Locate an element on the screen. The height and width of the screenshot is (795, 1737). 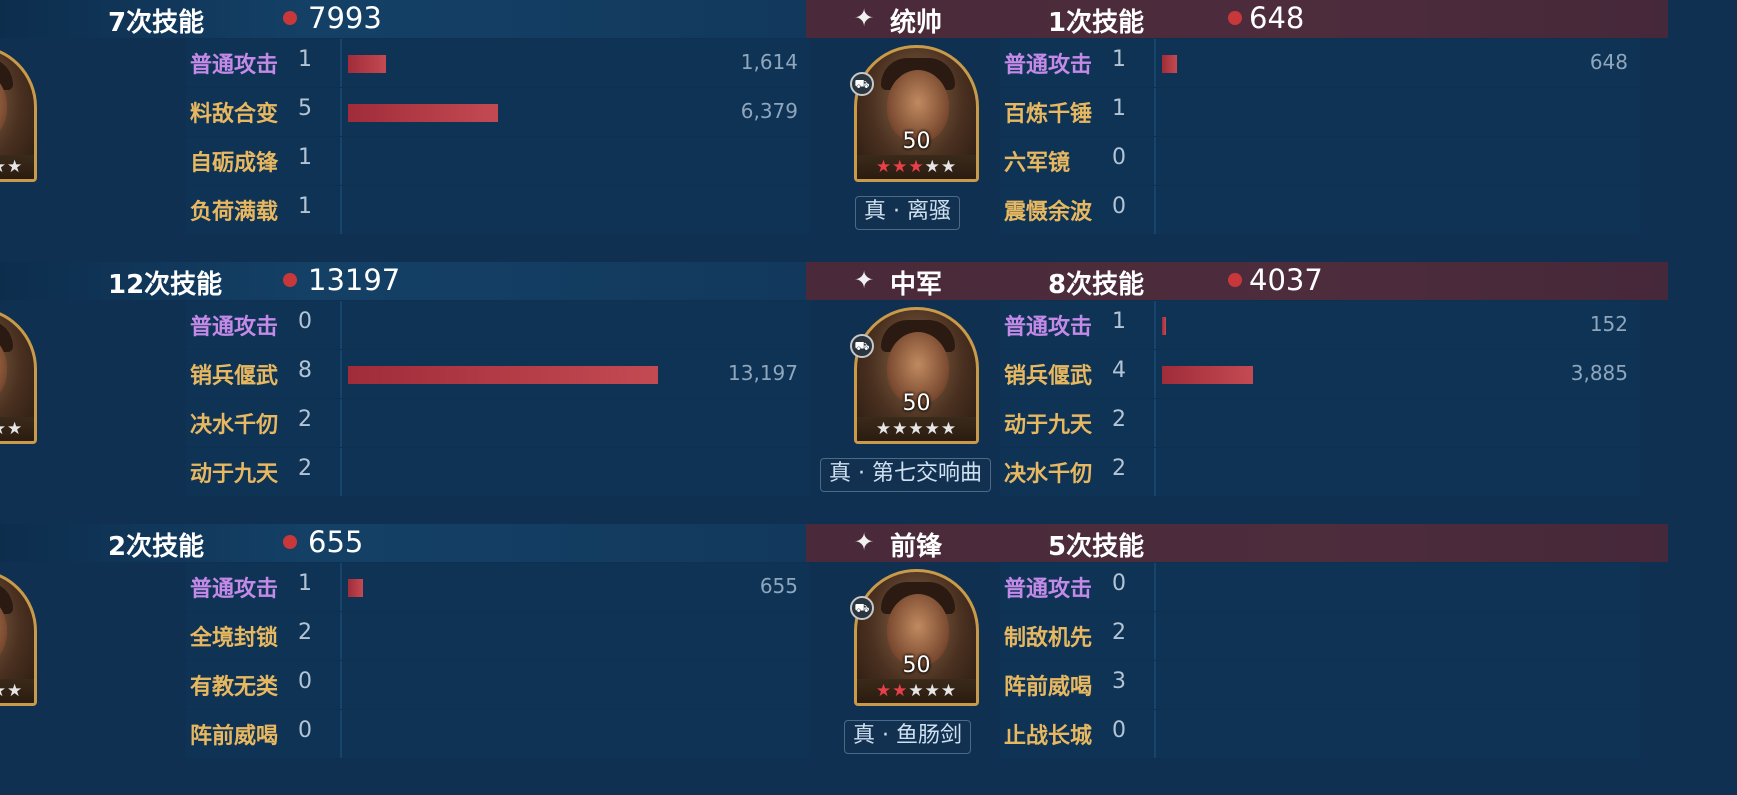
total-damage: 7993 is located at coordinates (345, 18).